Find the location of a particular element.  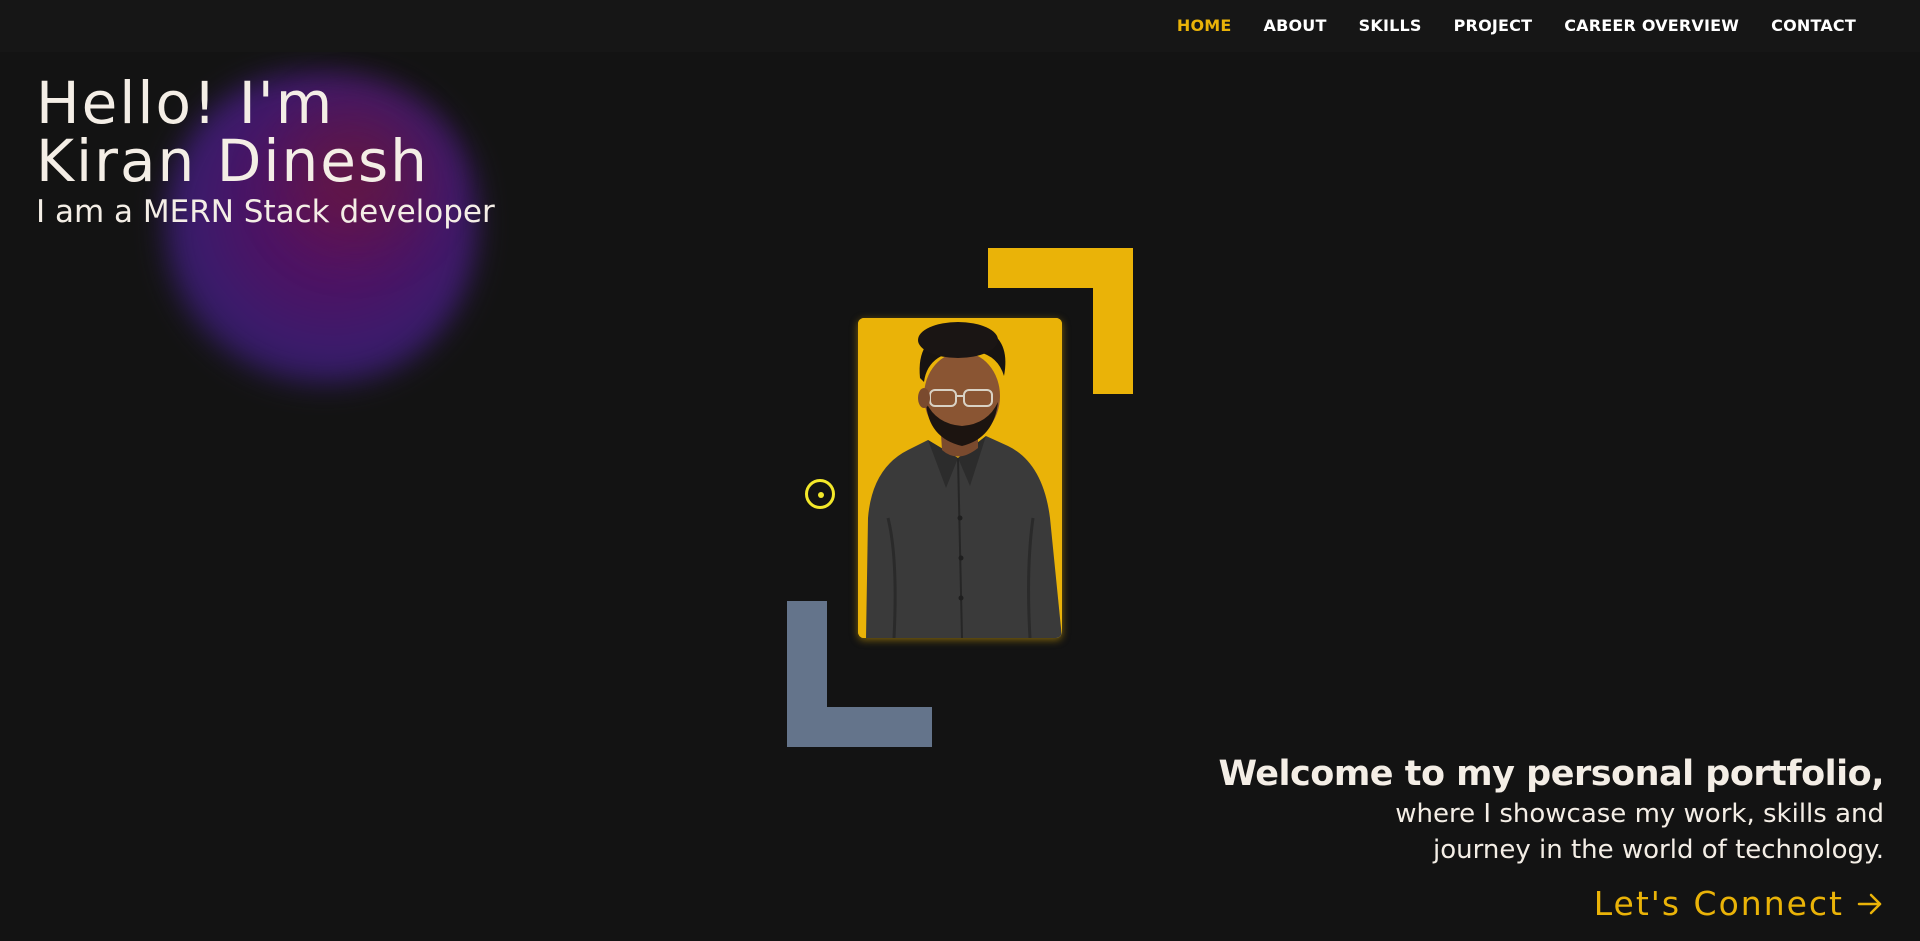

lets-connect-button: Let's Connect is located at coordinates (1739, 903).